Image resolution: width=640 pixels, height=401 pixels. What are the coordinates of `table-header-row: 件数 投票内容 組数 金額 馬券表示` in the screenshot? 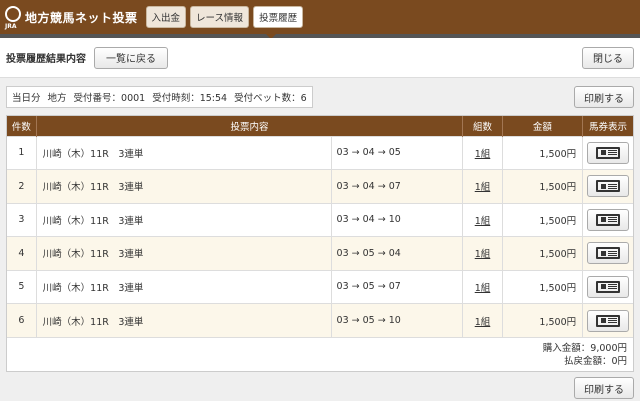 It's located at (320, 126).